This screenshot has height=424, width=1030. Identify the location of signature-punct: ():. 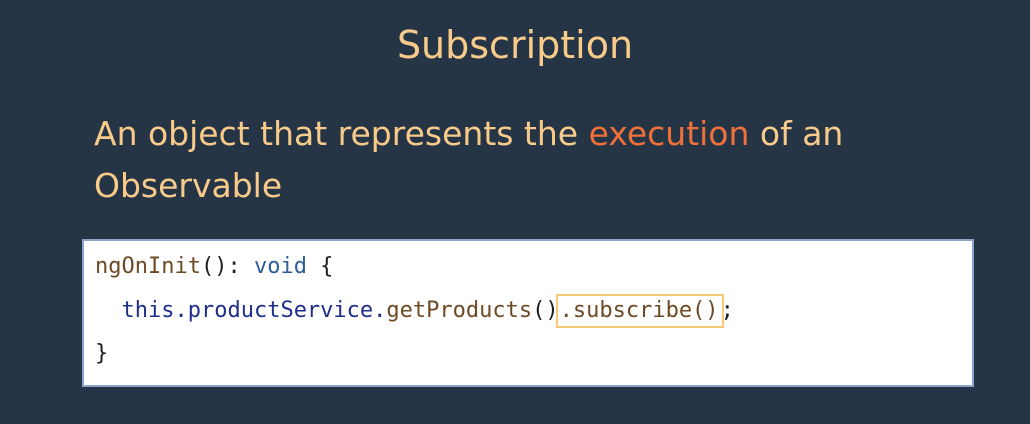
(227, 266).